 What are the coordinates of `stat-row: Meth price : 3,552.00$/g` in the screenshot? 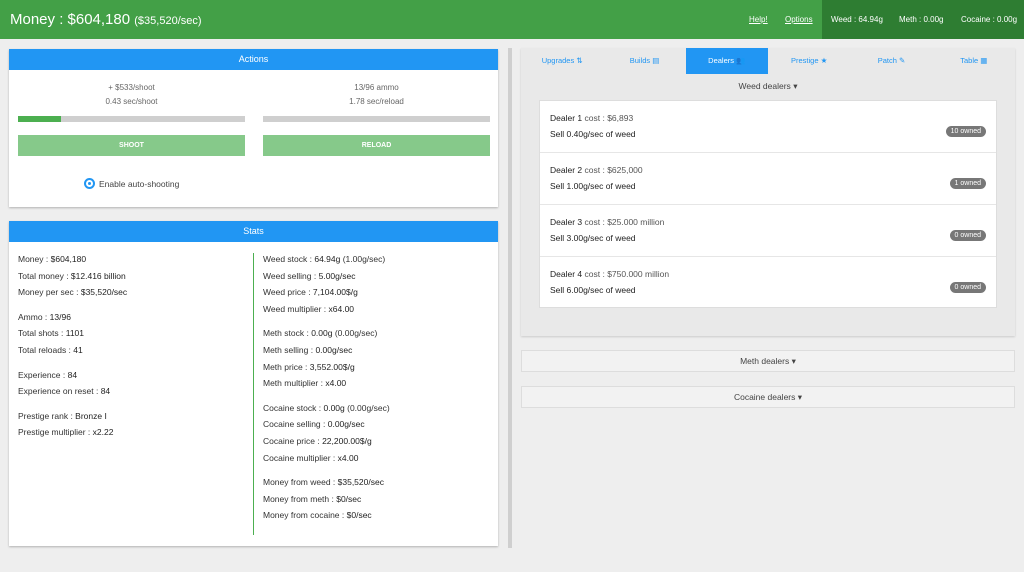 It's located at (309, 367).